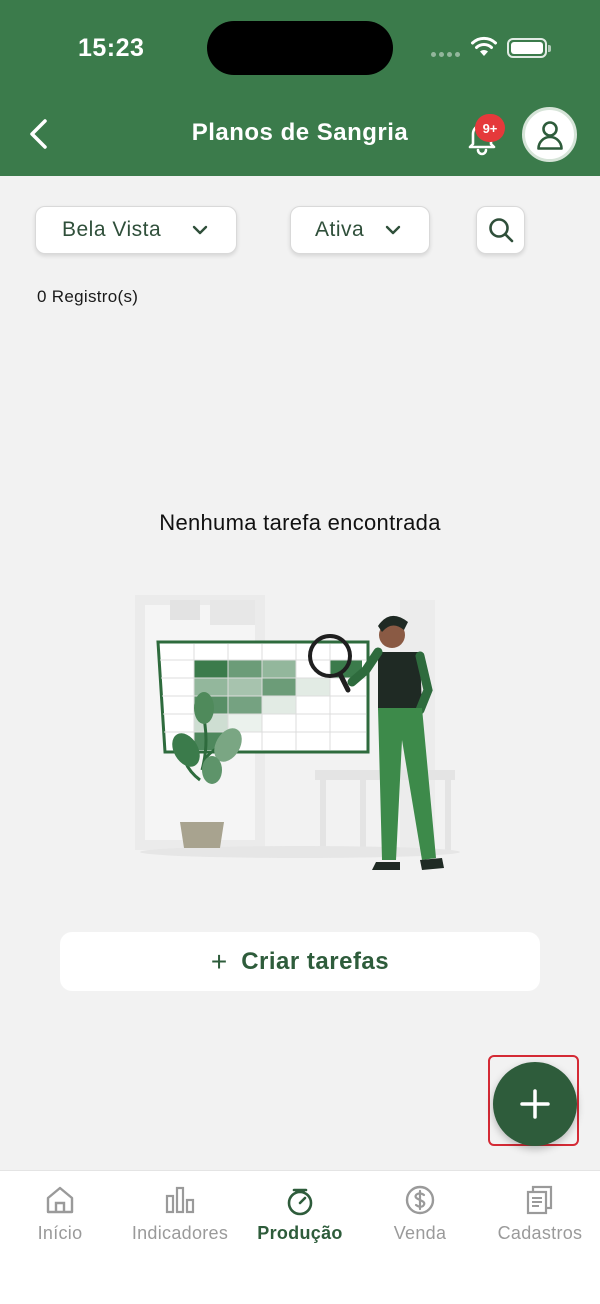  What do you see at coordinates (297, 732) in the screenshot?
I see `empty-state-illustration` at bounding box center [297, 732].